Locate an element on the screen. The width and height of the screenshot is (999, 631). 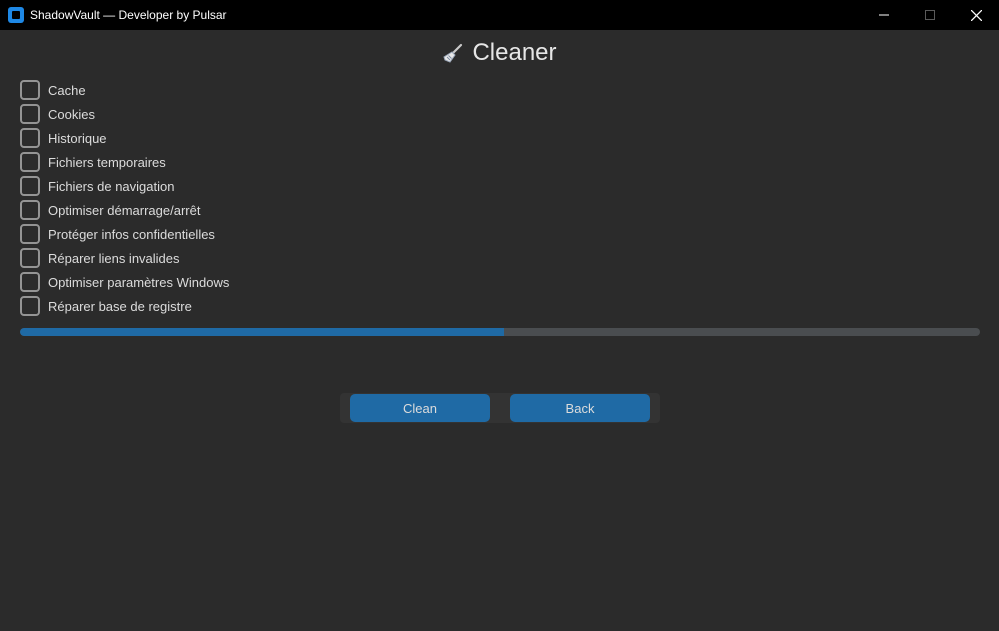
minimize-button is located at coordinates (884, 15).